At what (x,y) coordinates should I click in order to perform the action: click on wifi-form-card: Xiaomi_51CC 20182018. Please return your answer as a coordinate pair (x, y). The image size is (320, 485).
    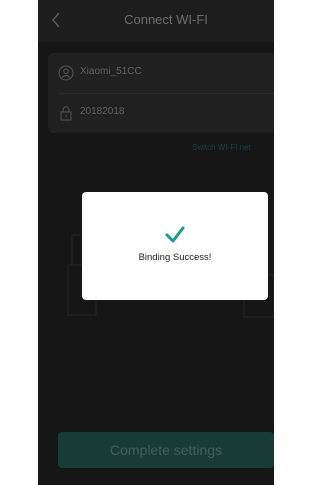
    Looking at the image, I should click on (161, 93).